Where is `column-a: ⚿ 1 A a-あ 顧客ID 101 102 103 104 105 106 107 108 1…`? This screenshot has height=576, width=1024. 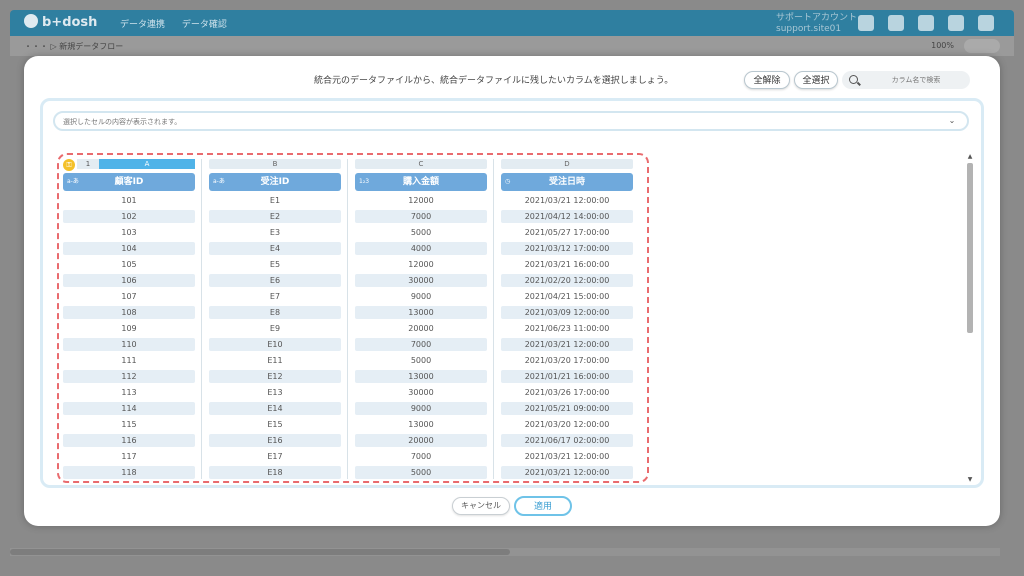 column-a: ⚿ 1 A a-あ 顧客ID 101 102 103 104 105 106 107 108 1… is located at coordinates (129, 319).